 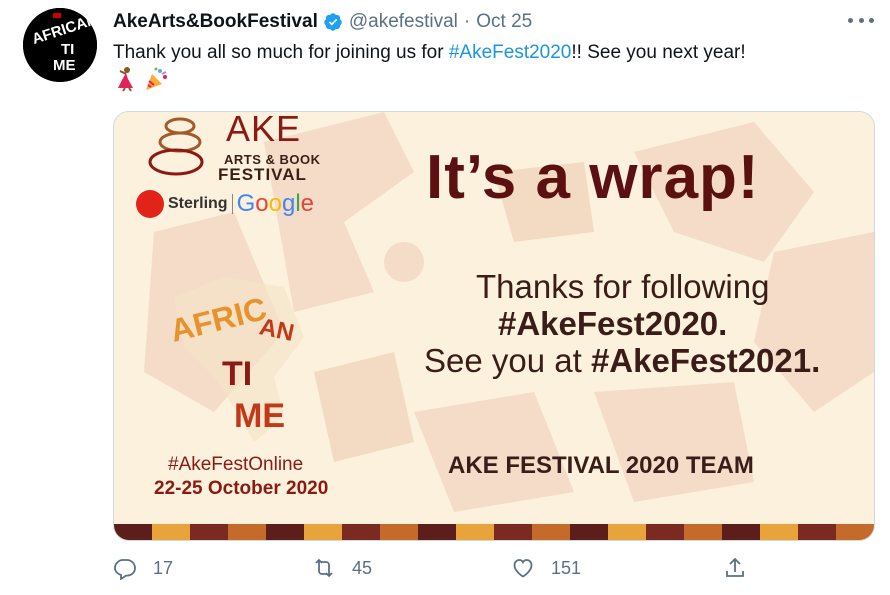 What do you see at coordinates (275, 203) in the screenshot?
I see `google-logo: Google` at bounding box center [275, 203].